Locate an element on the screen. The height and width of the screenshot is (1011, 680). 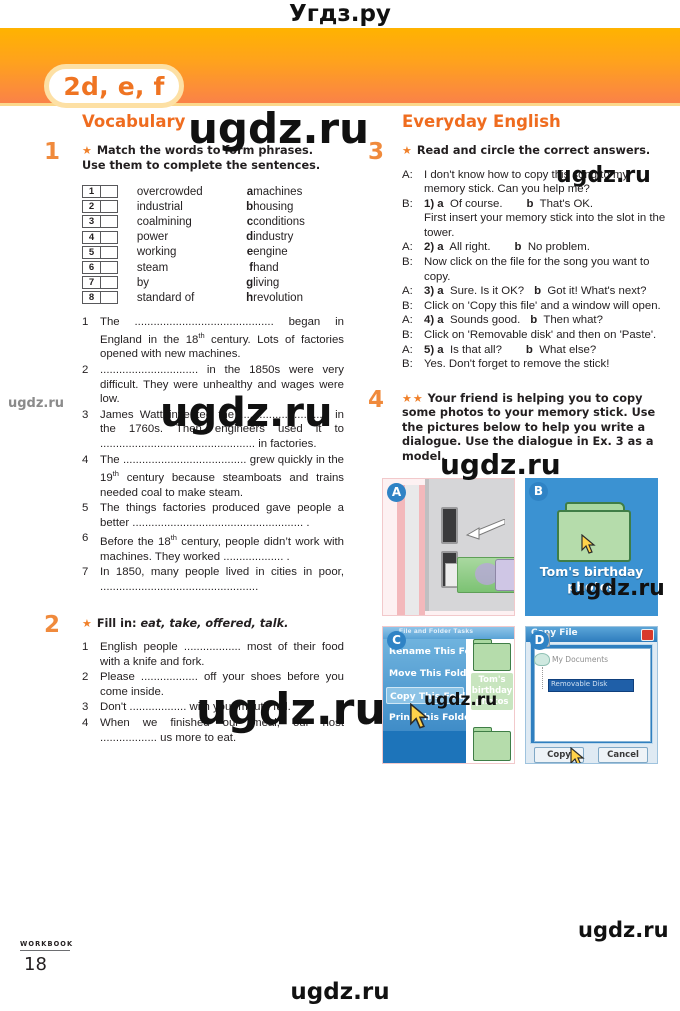
match-box-cell: 2 is located at coordinates (109, 206).